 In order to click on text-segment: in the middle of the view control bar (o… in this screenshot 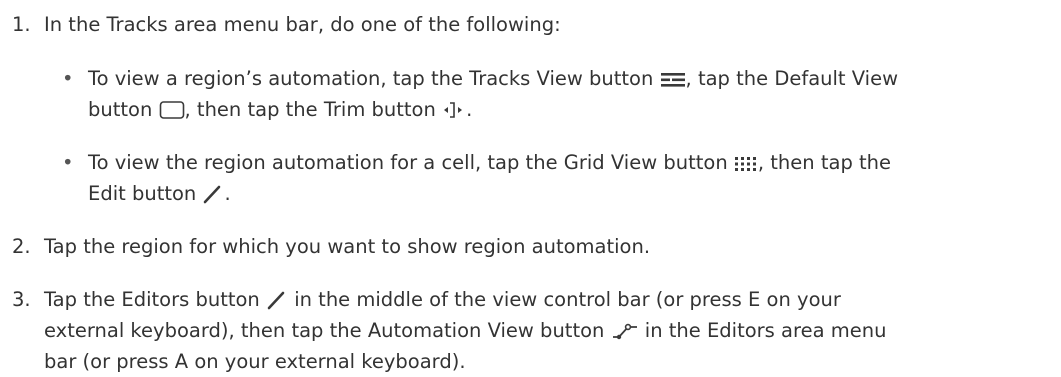, I will do `click(567, 299)`.